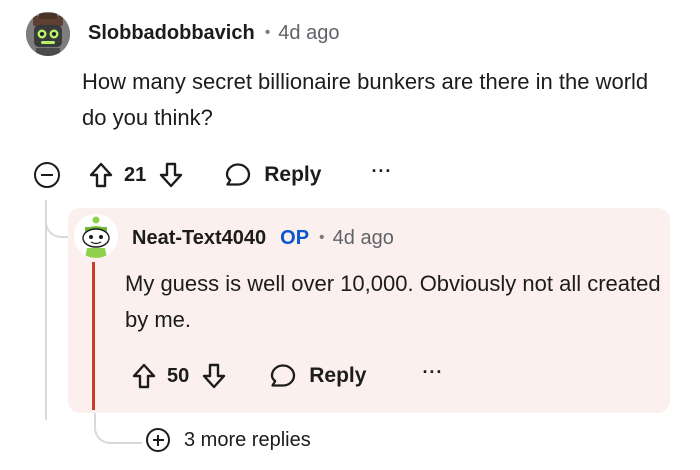  What do you see at coordinates (199, 238) in the screenshot?
I see `username: Neat-Text4040` at bounding box center [199, 238].